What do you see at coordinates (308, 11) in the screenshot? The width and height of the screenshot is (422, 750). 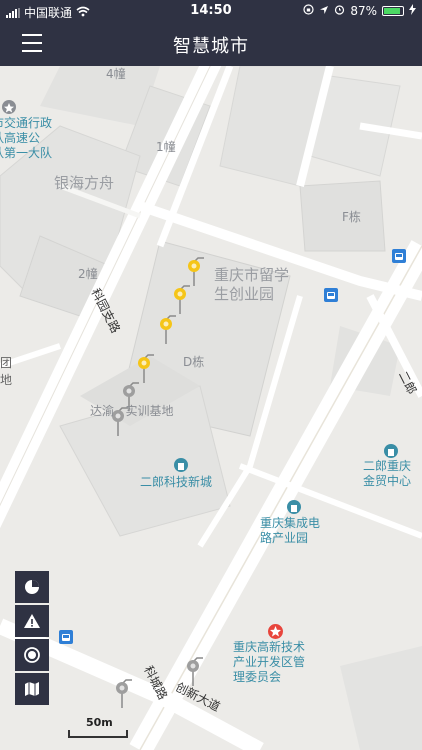 I see `lock-rotation-icon` at bounding box center [308, 11].